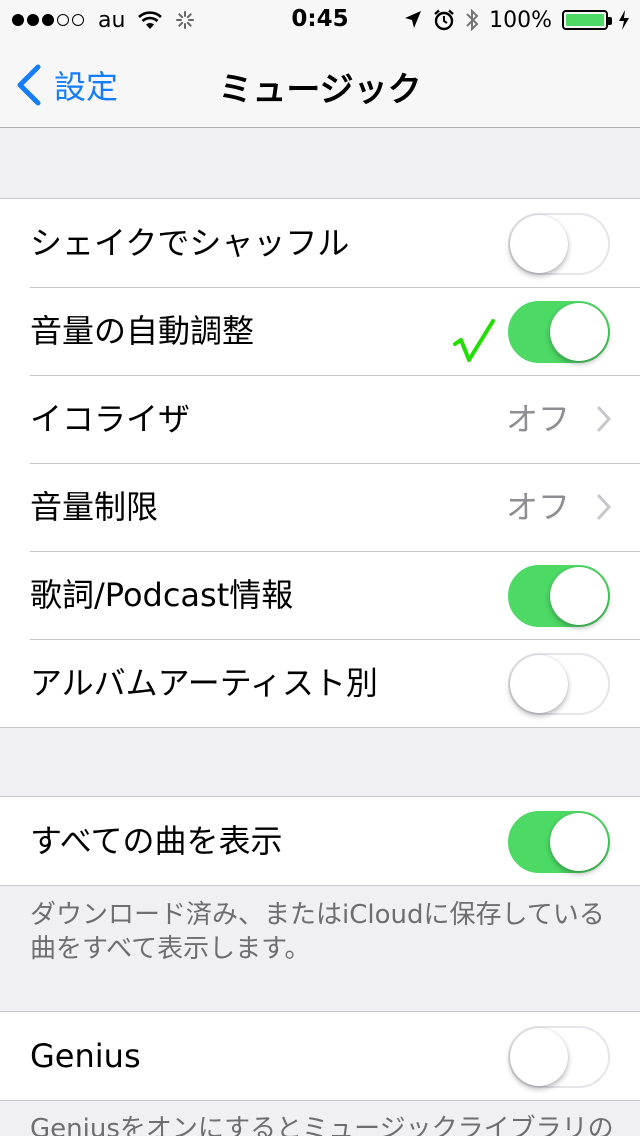 The width and height of the screenshot is (640, 1136). I want to click on row-equalizer: イコライザ オフ, so click(320, 419).